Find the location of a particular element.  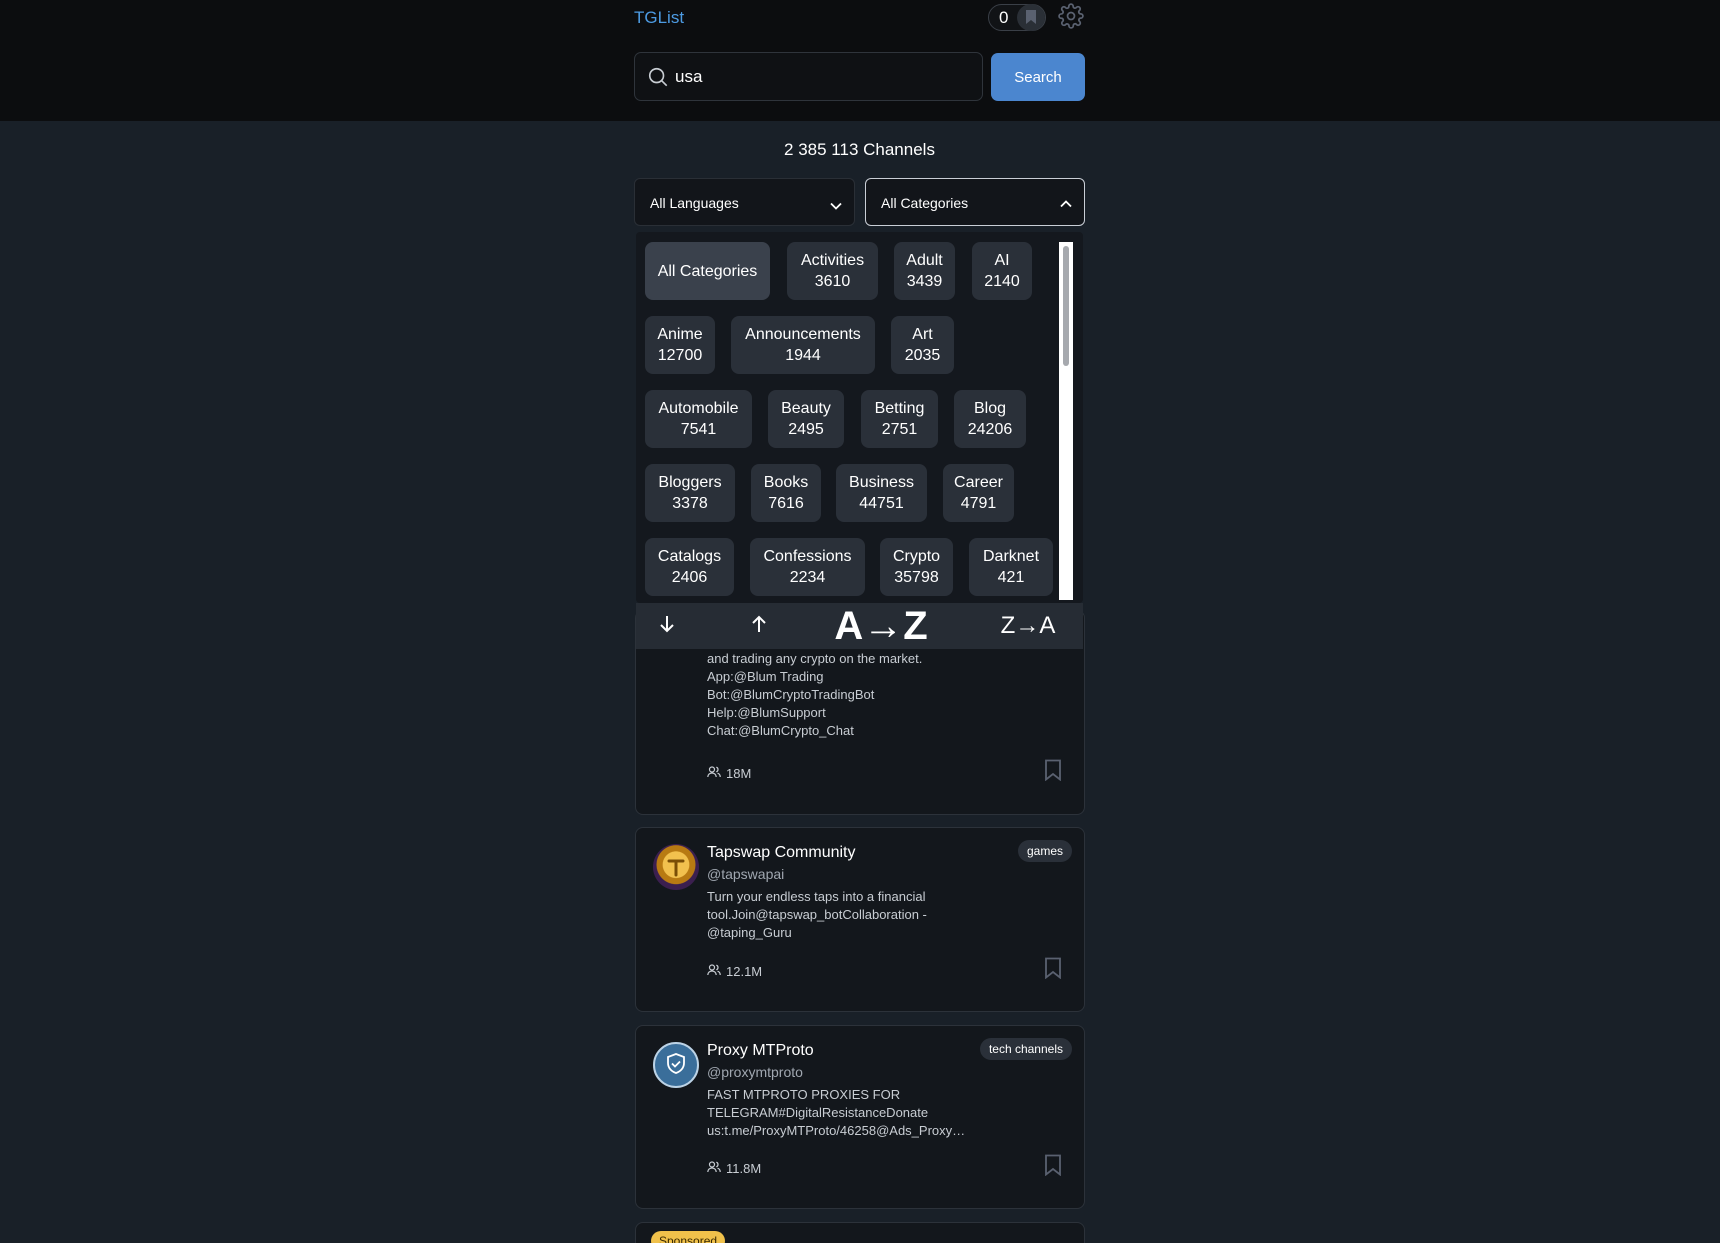

channel-description-line: Help:@BlumSupport is located at coordinates (766, 712).